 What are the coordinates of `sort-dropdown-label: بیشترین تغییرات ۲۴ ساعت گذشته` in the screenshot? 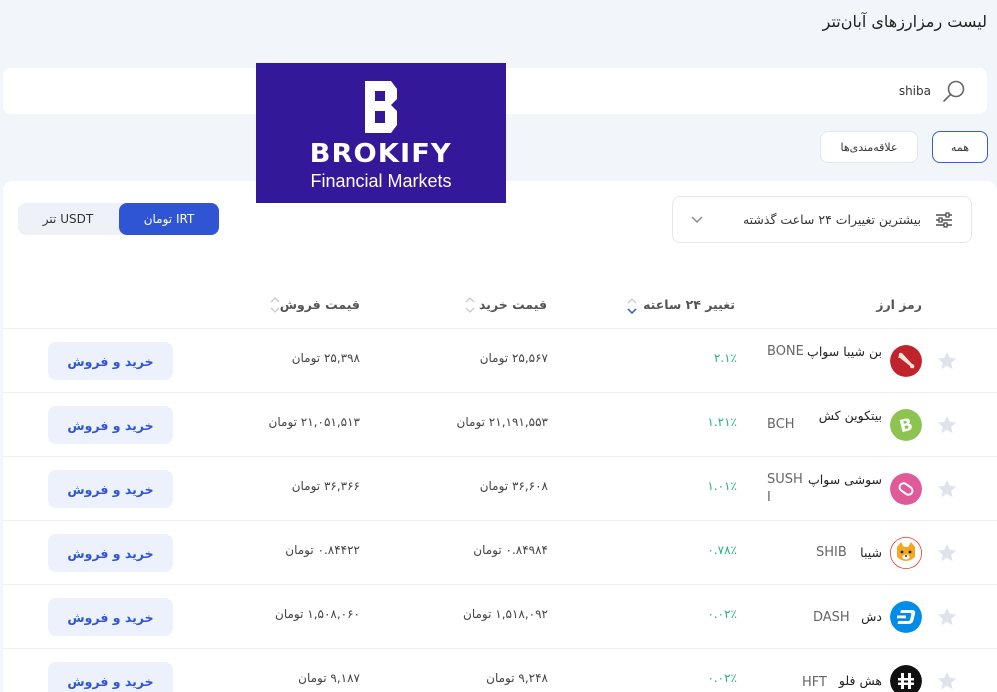 It's located at (831, 219).